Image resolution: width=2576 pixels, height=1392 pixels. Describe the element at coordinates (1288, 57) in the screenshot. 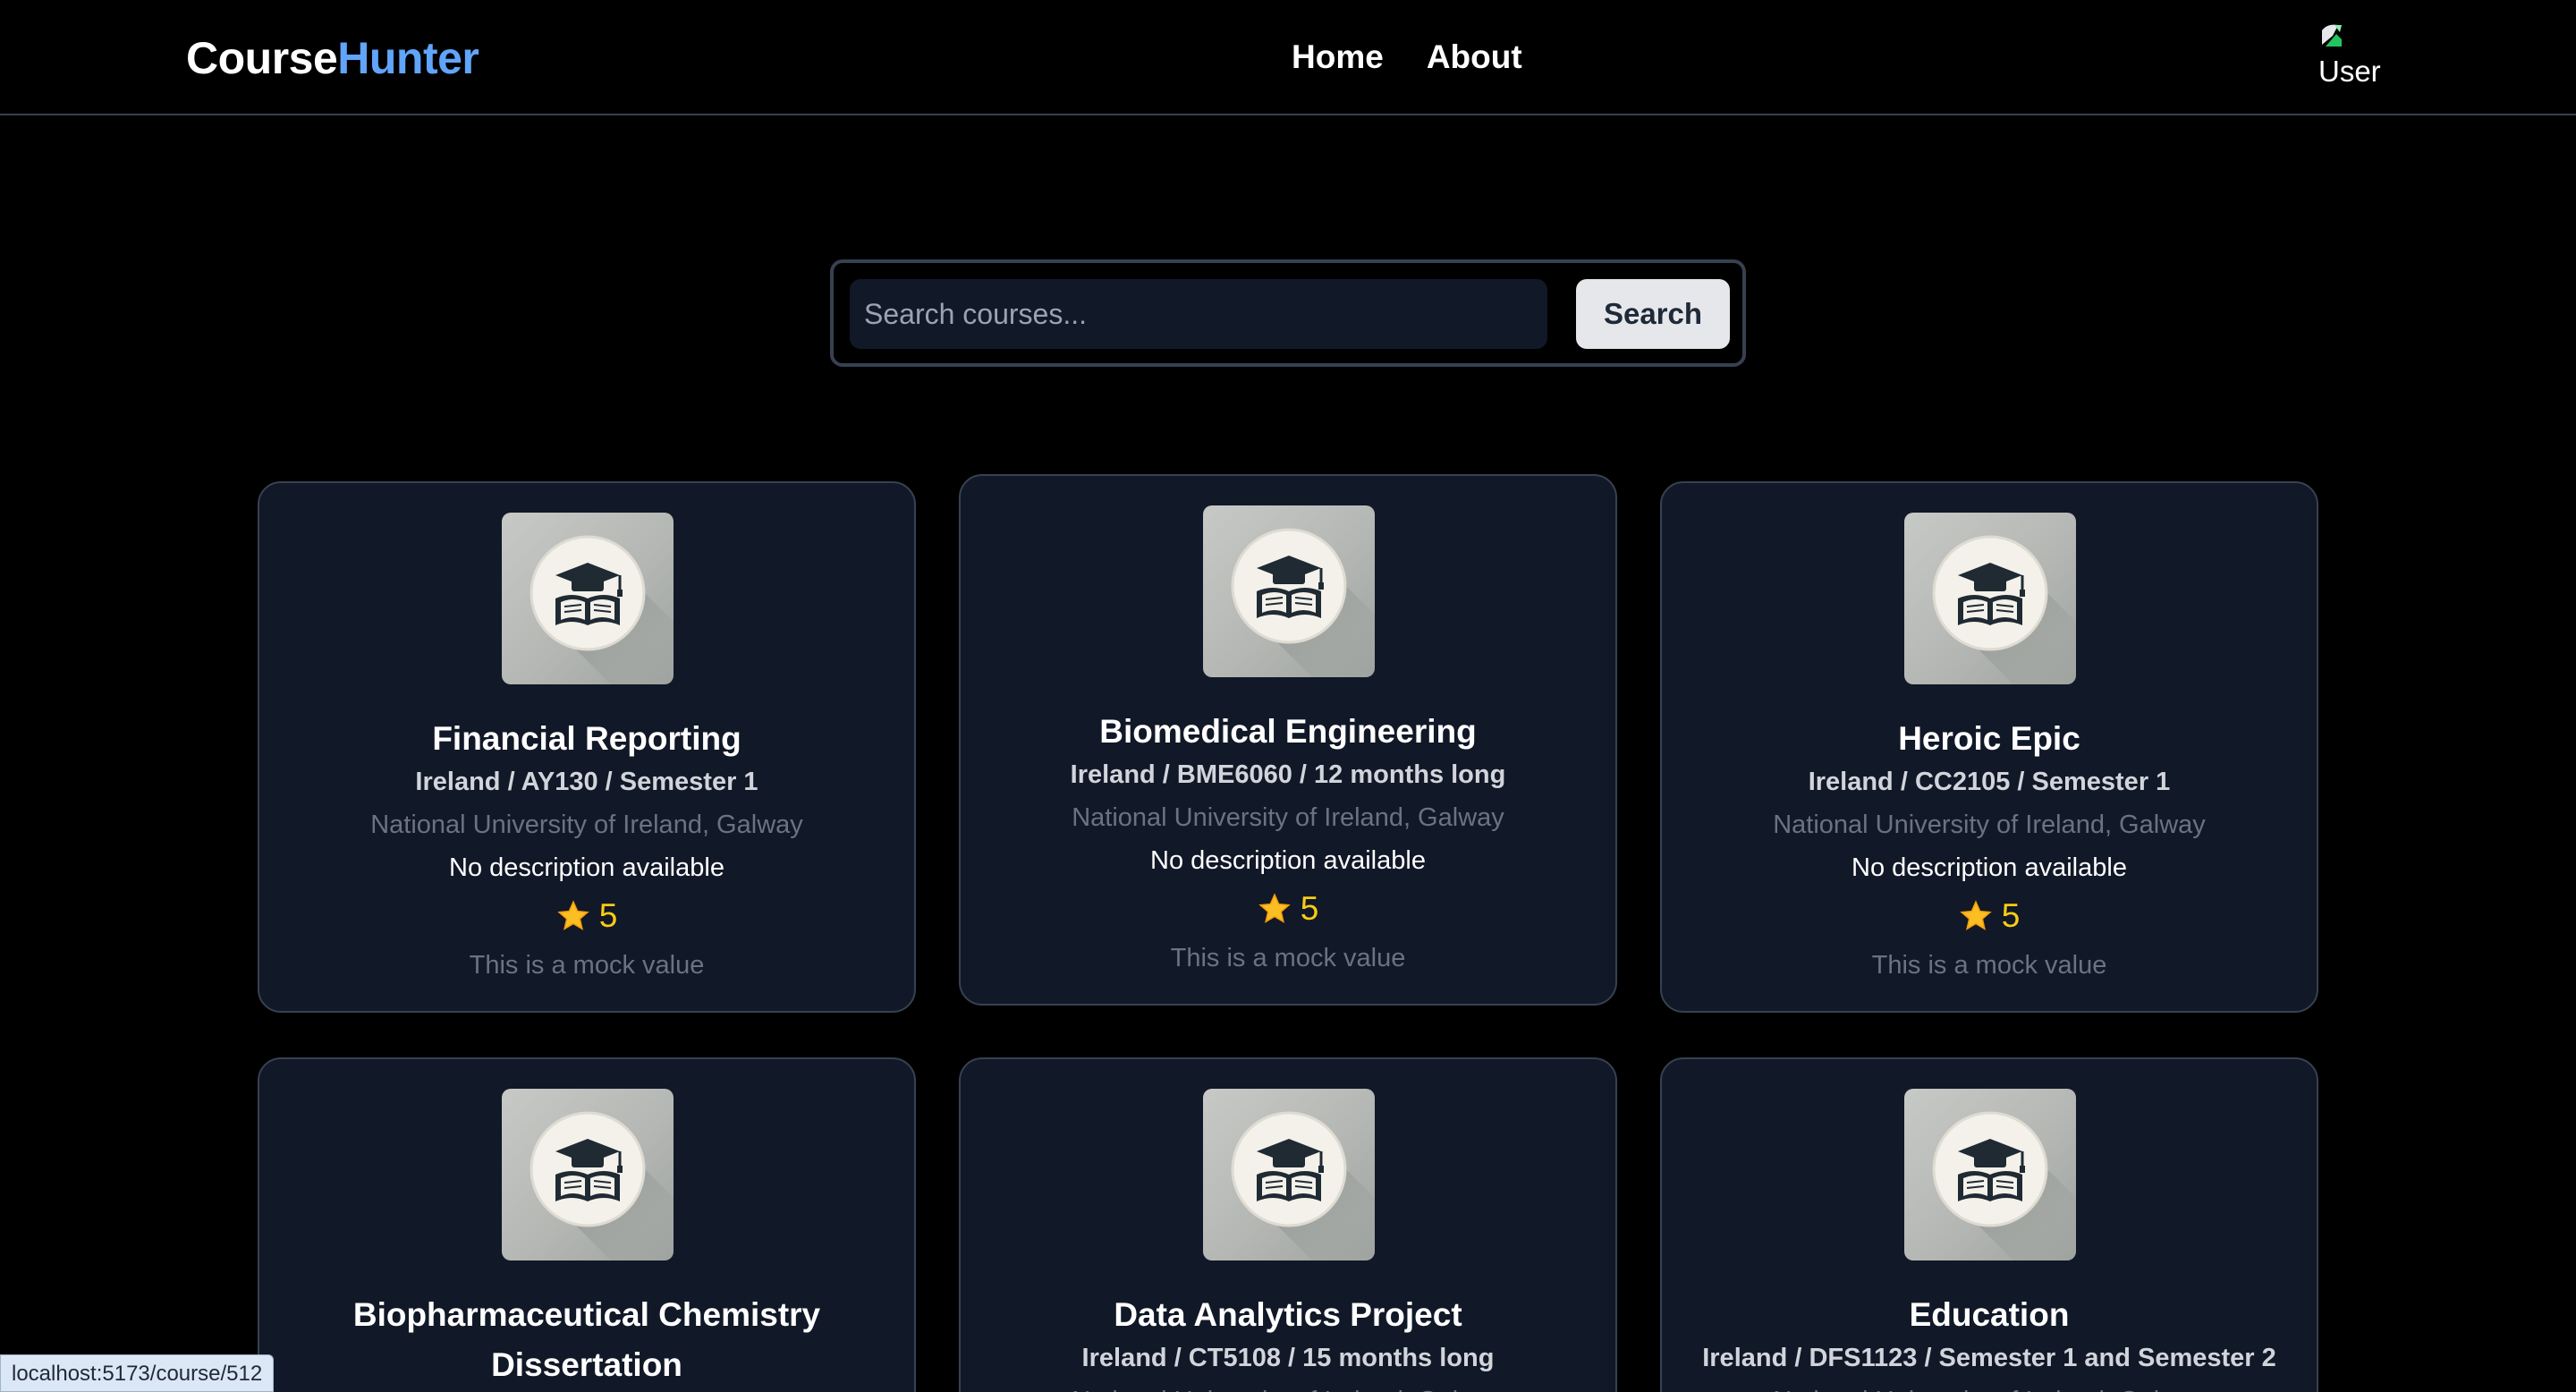

I see `top-navbar: CourseHunter Home About User` at that location.